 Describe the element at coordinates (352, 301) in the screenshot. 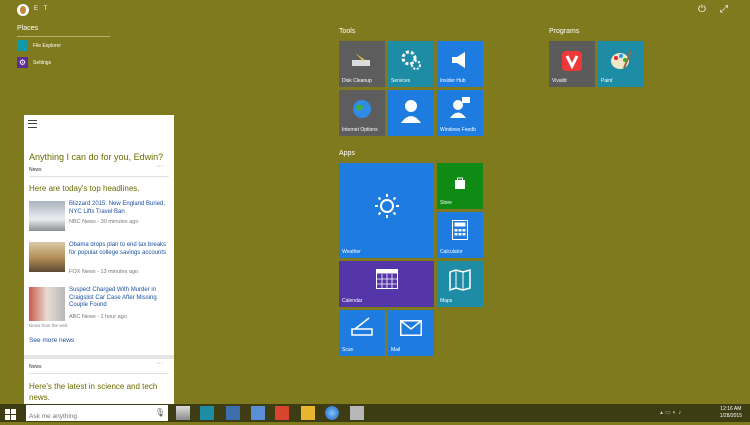

I see `tile-label: Calendar` at that location.